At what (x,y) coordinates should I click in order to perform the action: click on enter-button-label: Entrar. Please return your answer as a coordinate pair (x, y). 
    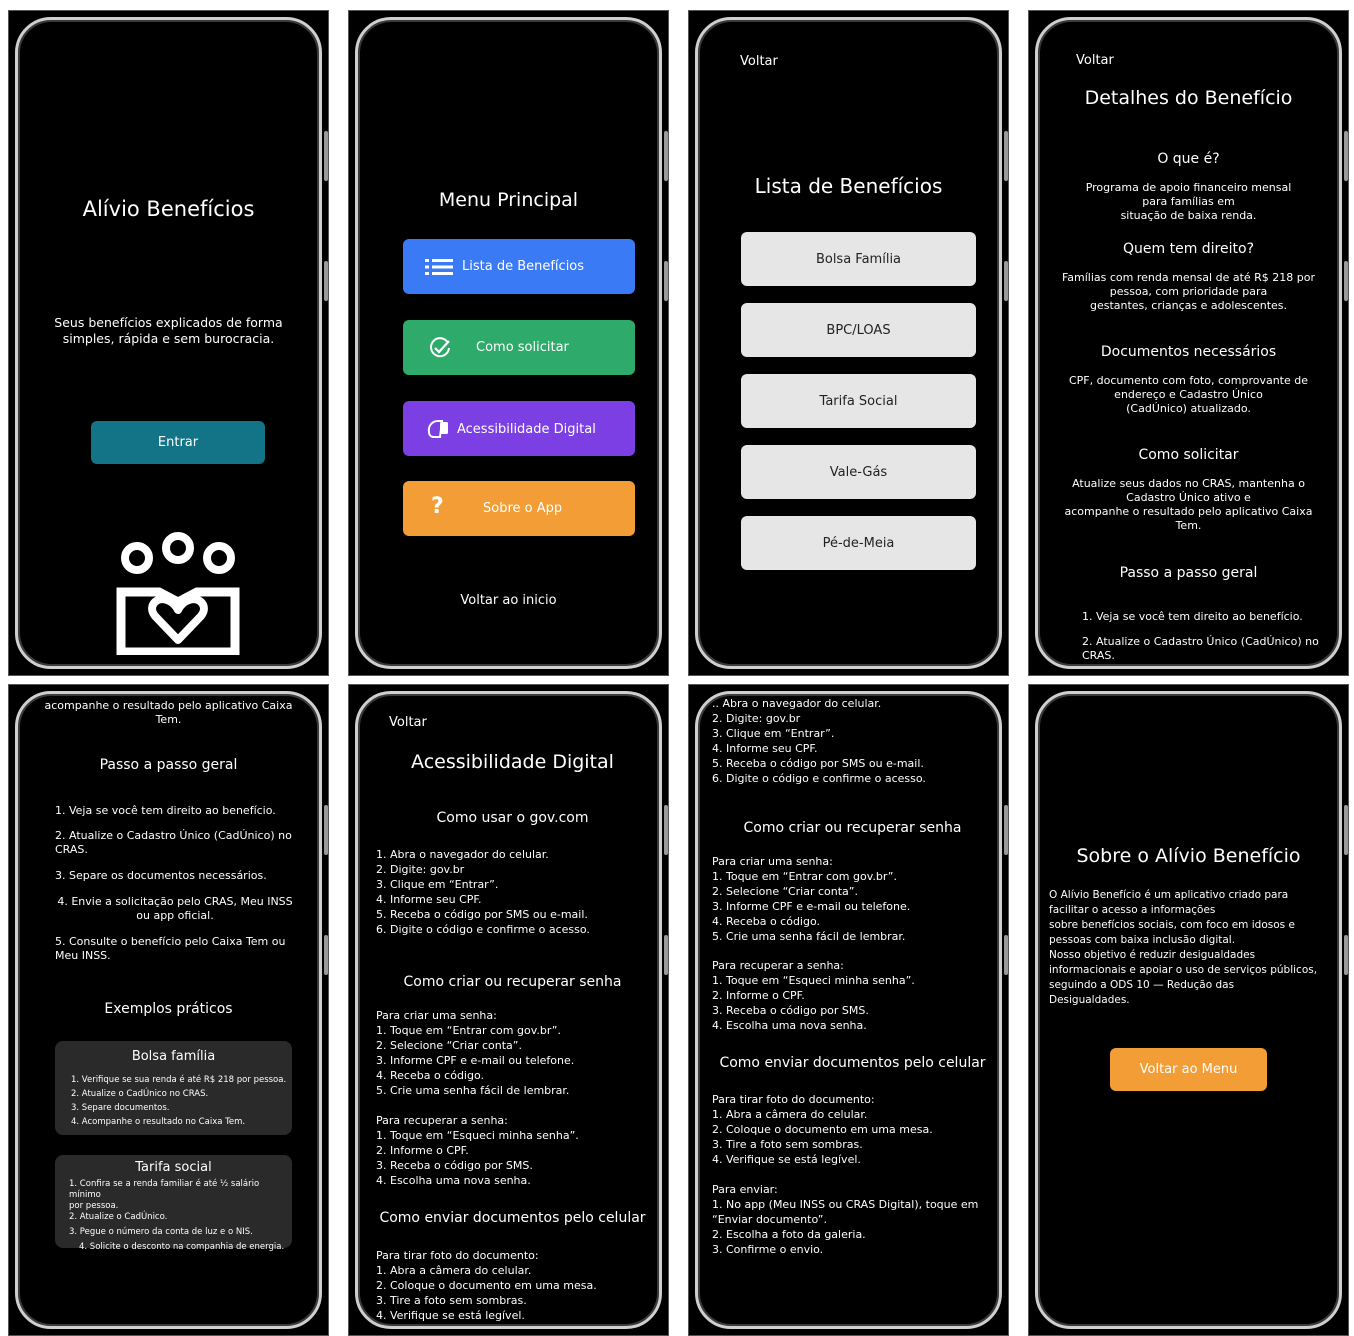
    Looking at the image, I should click on (178, 442).